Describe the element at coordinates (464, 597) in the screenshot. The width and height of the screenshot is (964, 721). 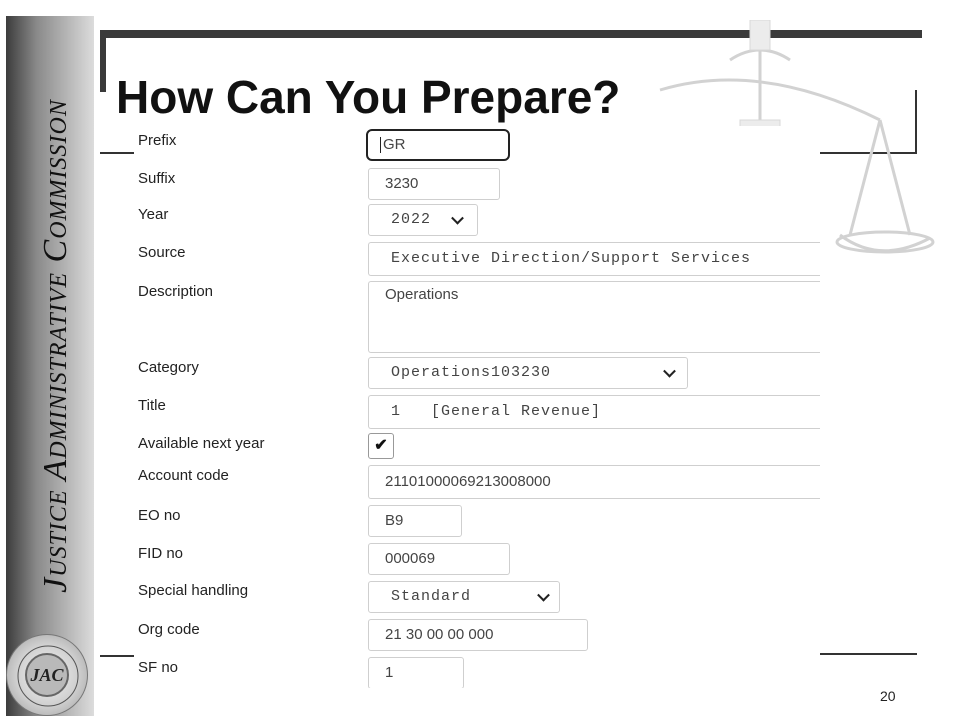
I see `special-handling-select: Standard` at that location.